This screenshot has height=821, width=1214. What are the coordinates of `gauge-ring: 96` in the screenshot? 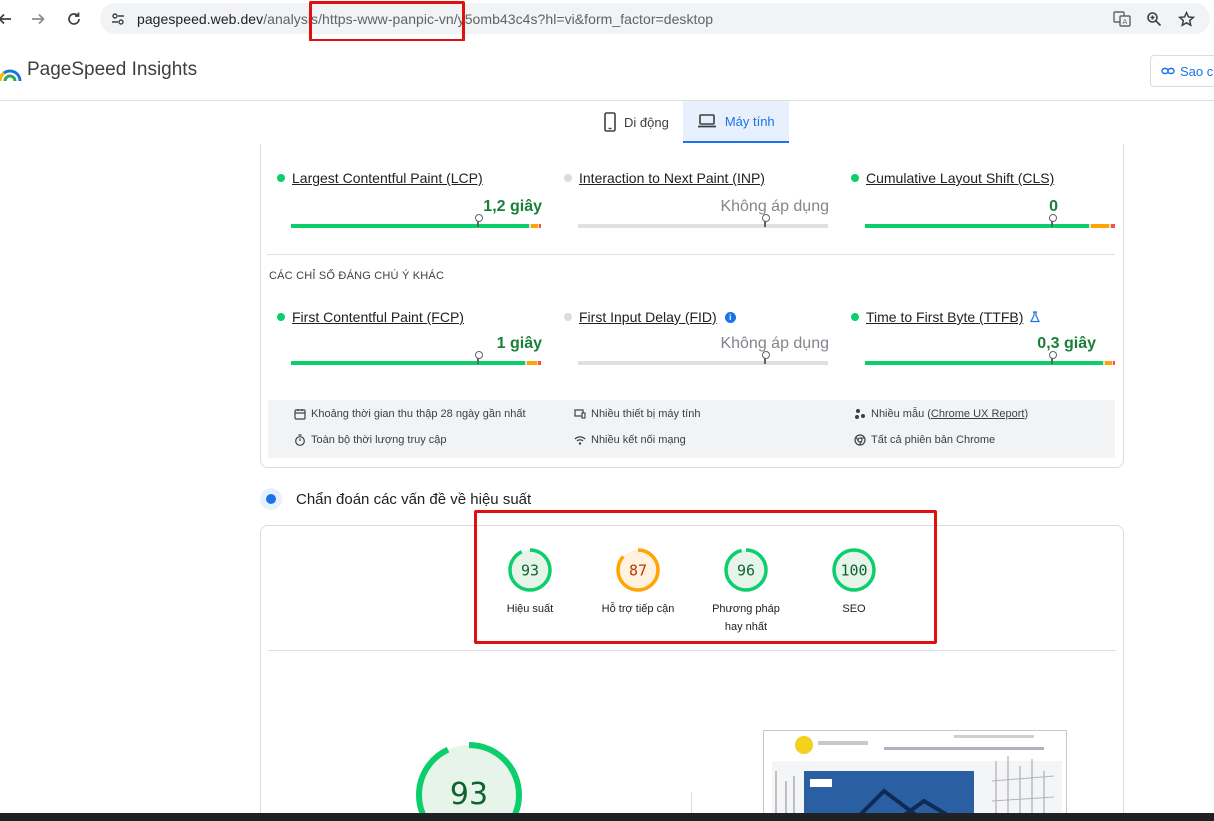 It's located at (746, 570).